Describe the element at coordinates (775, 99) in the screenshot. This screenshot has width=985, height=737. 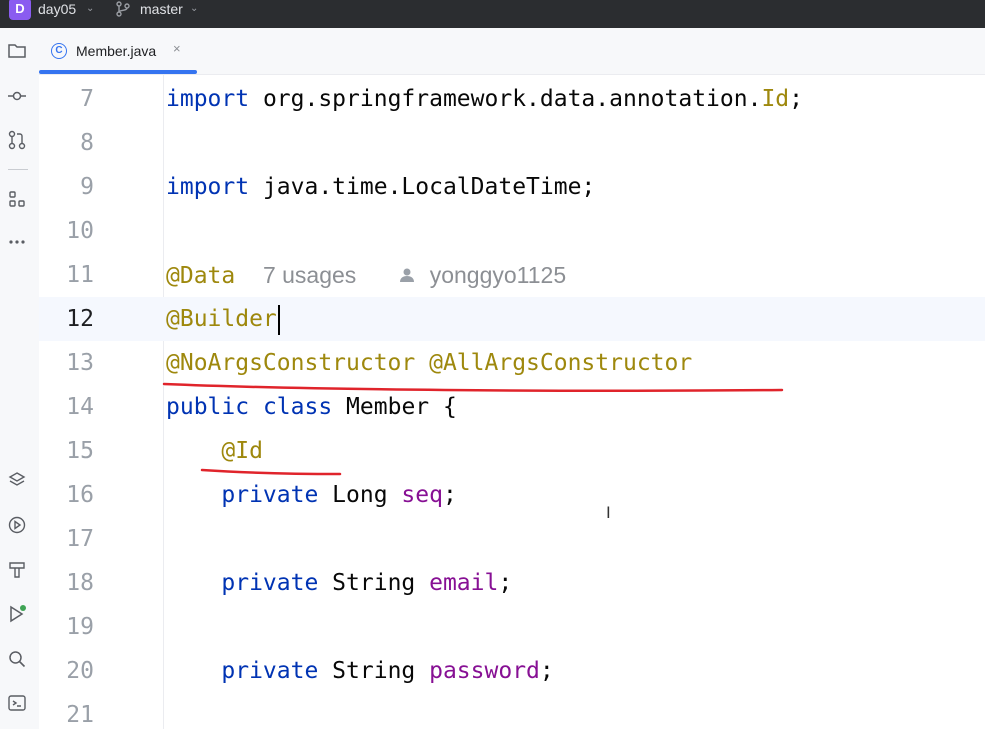
I see `annotation-token: Id` at that location.